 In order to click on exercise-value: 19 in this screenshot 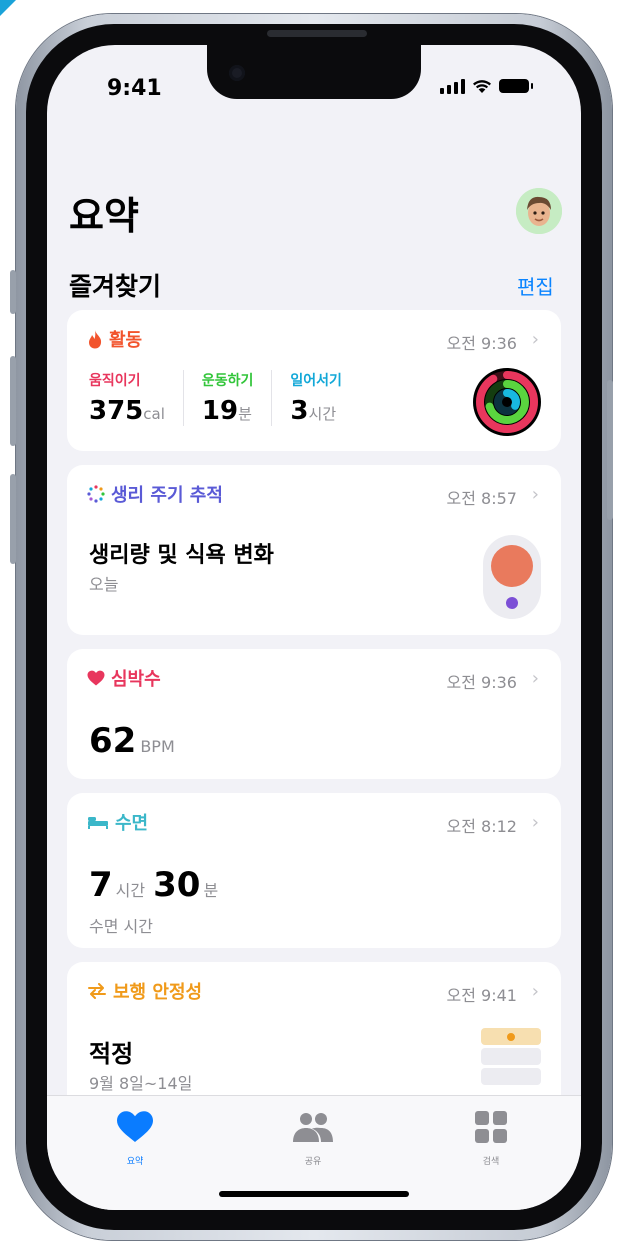, I will do `click(220, 411)`.